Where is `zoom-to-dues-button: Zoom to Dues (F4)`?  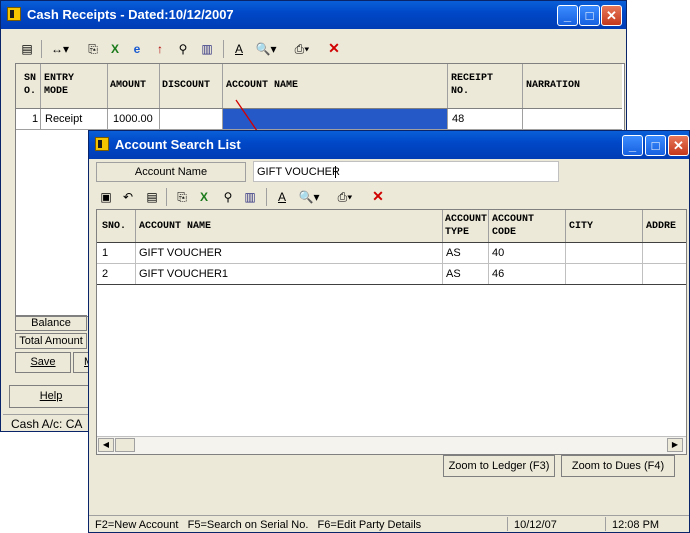 zoom-to-dues-button: Zoom to Dues (F4) is located at coordinates (618, 466).